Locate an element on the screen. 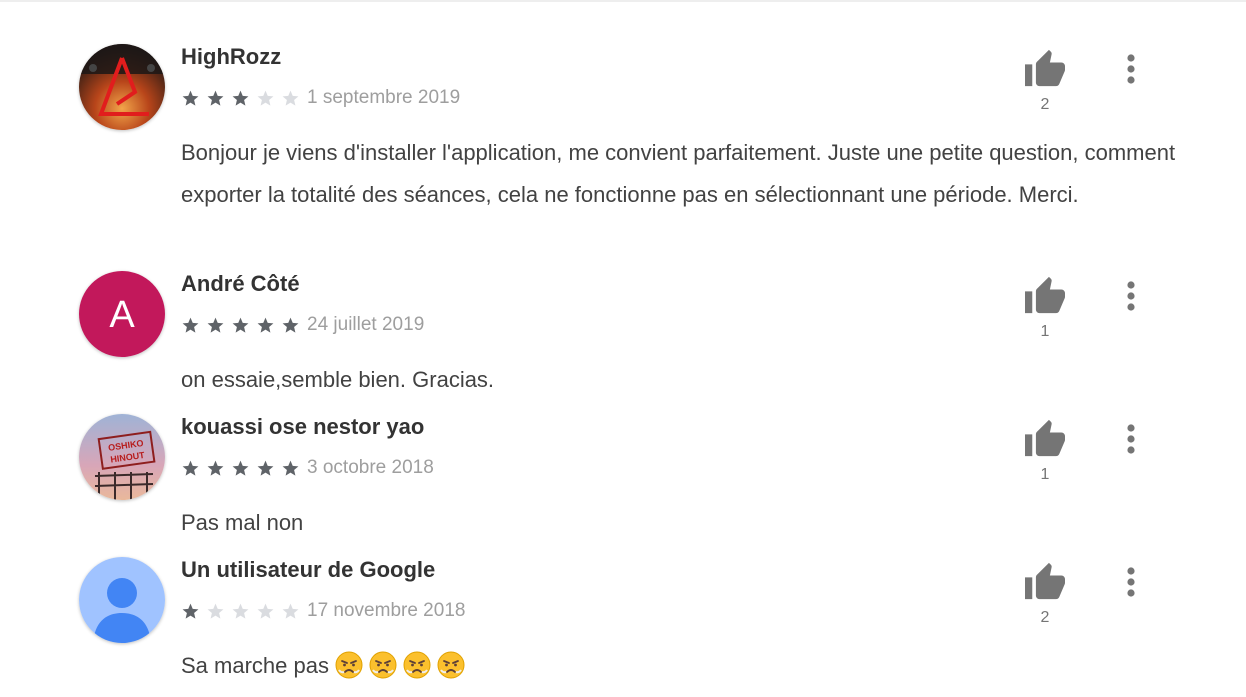 The image size is (1246, 697). top-divider is located at coordinates (623, 1).